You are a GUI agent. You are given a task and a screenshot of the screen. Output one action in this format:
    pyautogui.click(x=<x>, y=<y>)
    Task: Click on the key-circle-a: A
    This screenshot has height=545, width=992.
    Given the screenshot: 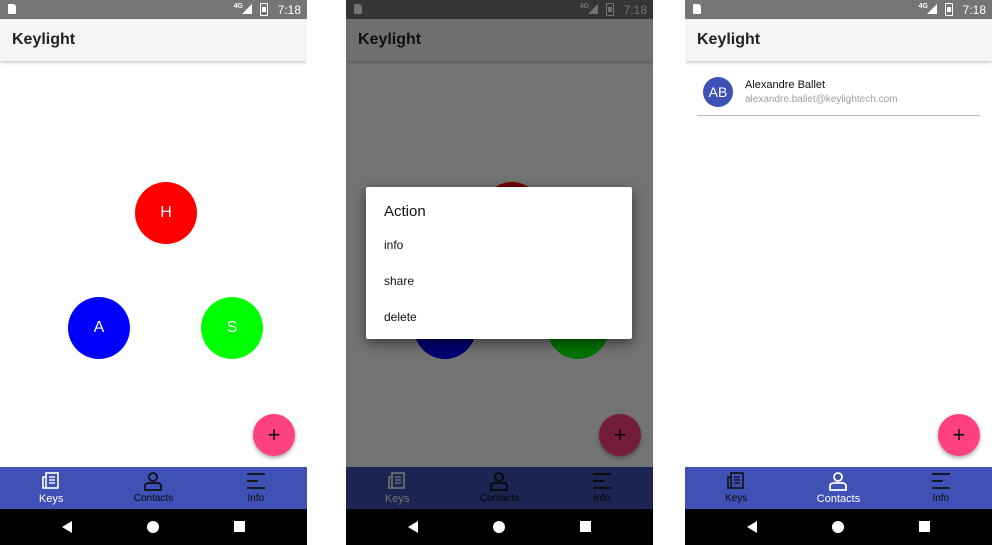 What is the action you would take?
    pyautogui.click(x=99, y=328)
    